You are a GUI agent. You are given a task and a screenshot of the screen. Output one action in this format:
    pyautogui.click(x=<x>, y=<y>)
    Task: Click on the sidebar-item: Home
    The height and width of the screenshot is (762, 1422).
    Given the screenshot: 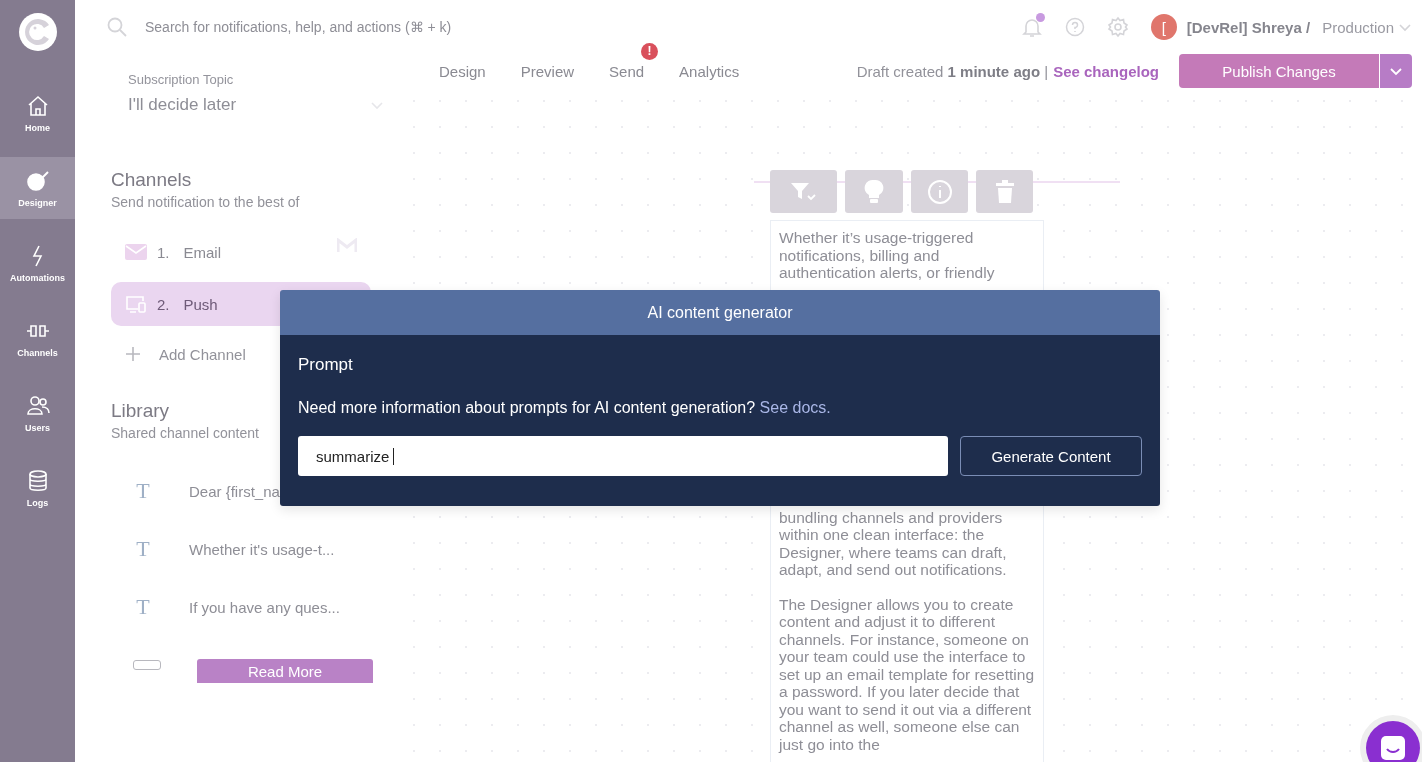 What is the action you would take?
    pyautogui.click(x=37, y=113)
    